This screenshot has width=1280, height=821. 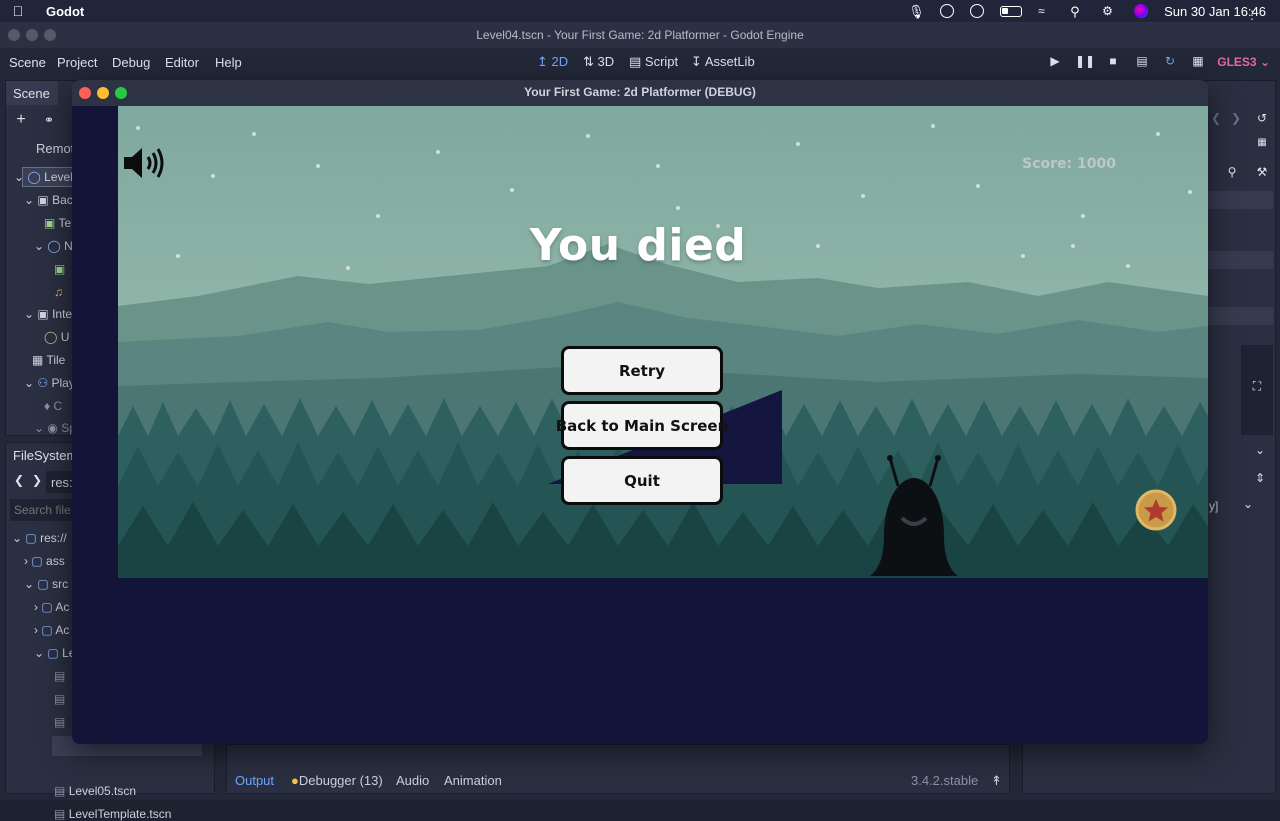 I want to click on menu-help: Help, so click(x=228, y=62).